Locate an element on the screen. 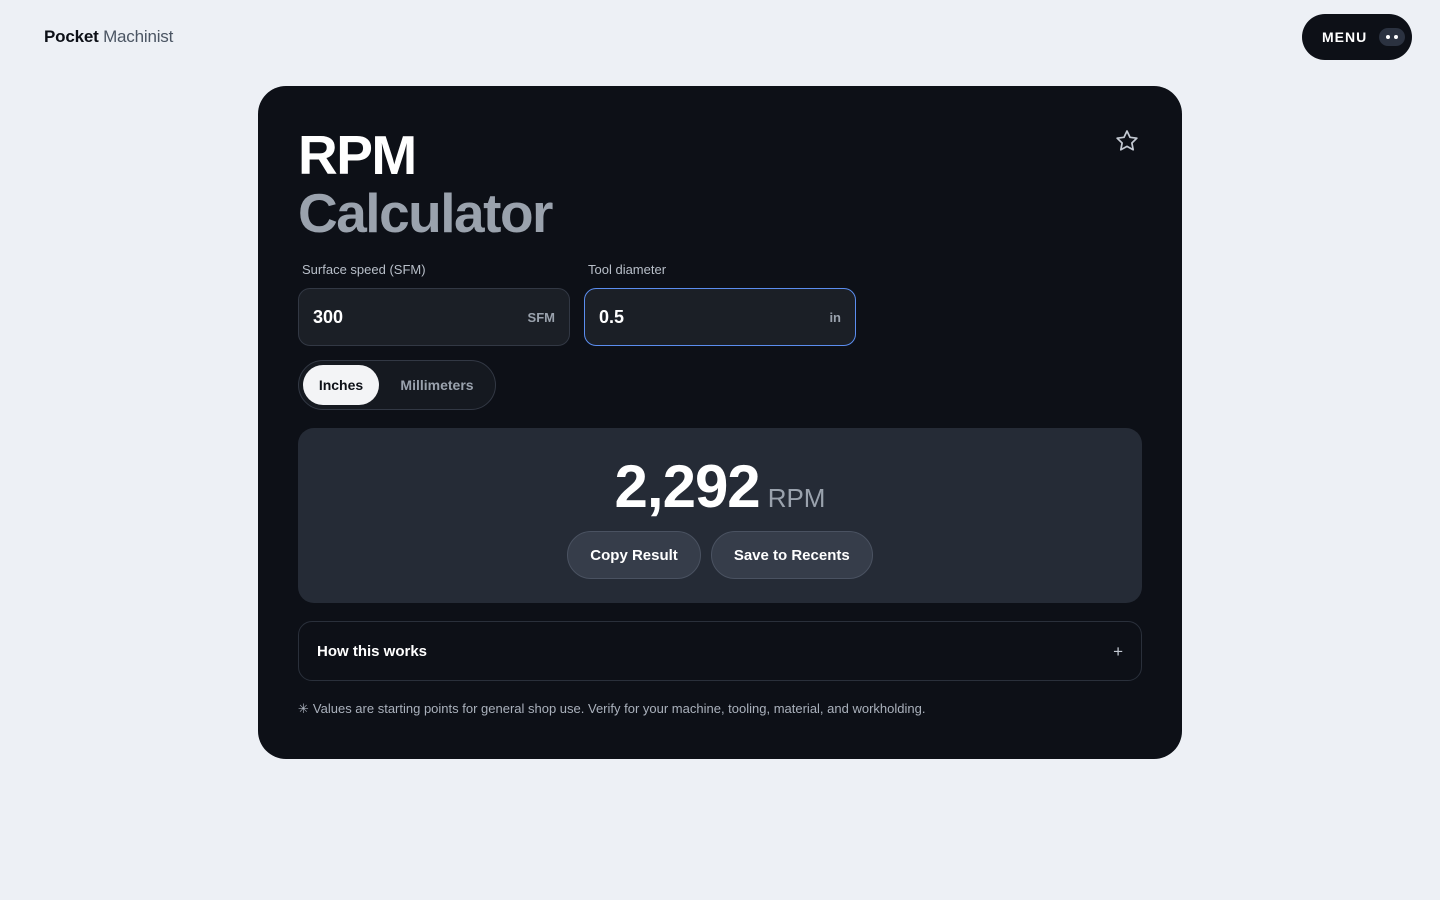 The width and height of the screenshot is (1440, 900). accordion-title: How this works is located at coordinates (372, 651).